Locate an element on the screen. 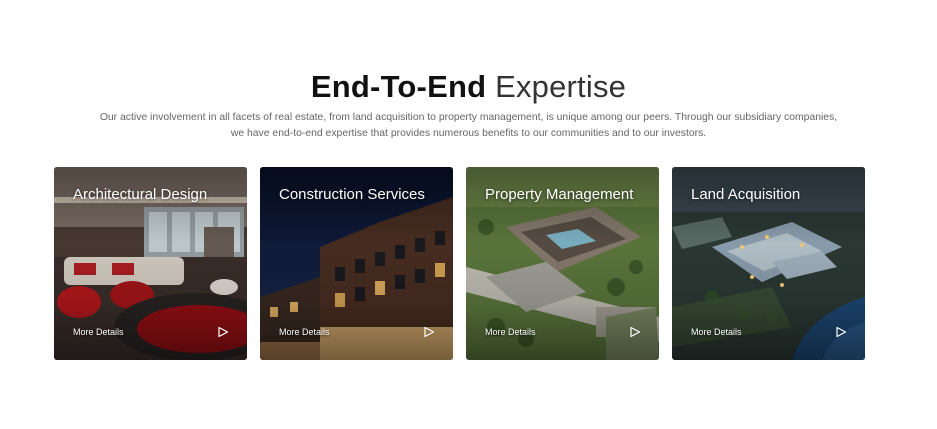 Image resolution: width=937 pixels, height=429 pixels. heading-light: Expertise is located at coordinates (561, 86).